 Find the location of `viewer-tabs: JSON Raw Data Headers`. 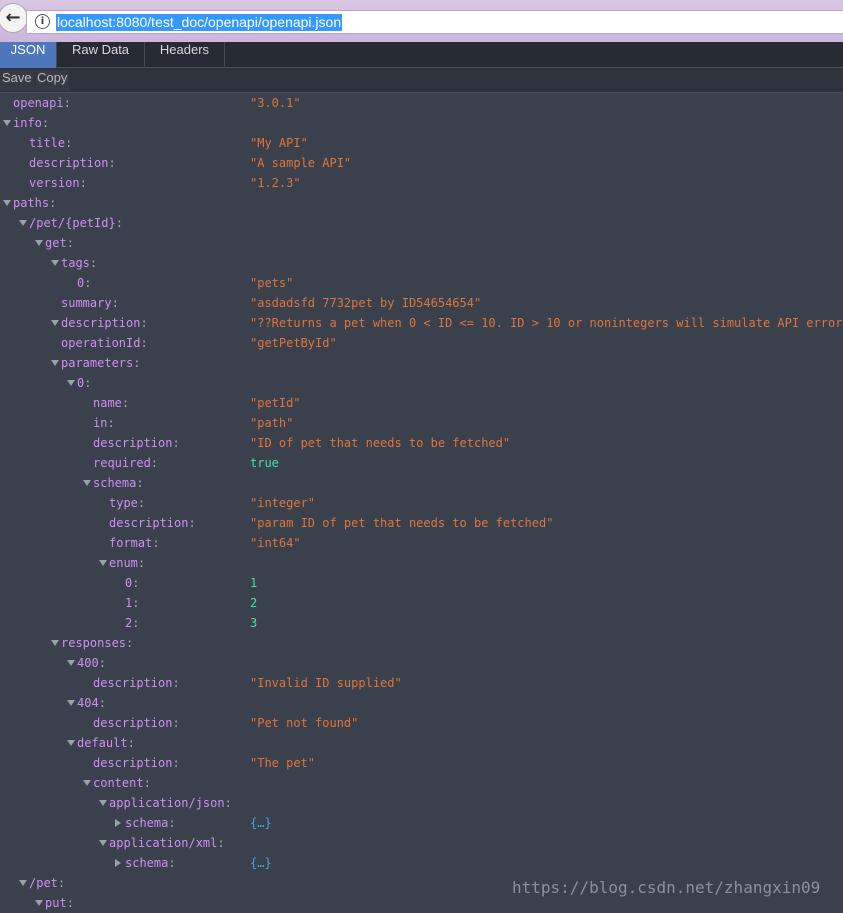

viewer-tabs: JSON Raw Data Headers is located at coordinates (421, 55).